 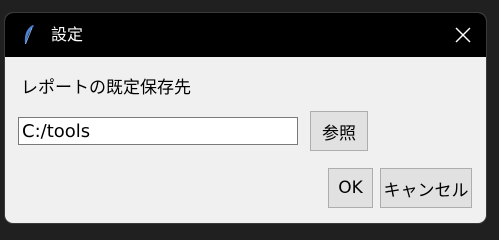 What do you see at coordinates (339, 131) in the screenshot?
I see `browse-button: 参照` at bounding box center [339, 131].